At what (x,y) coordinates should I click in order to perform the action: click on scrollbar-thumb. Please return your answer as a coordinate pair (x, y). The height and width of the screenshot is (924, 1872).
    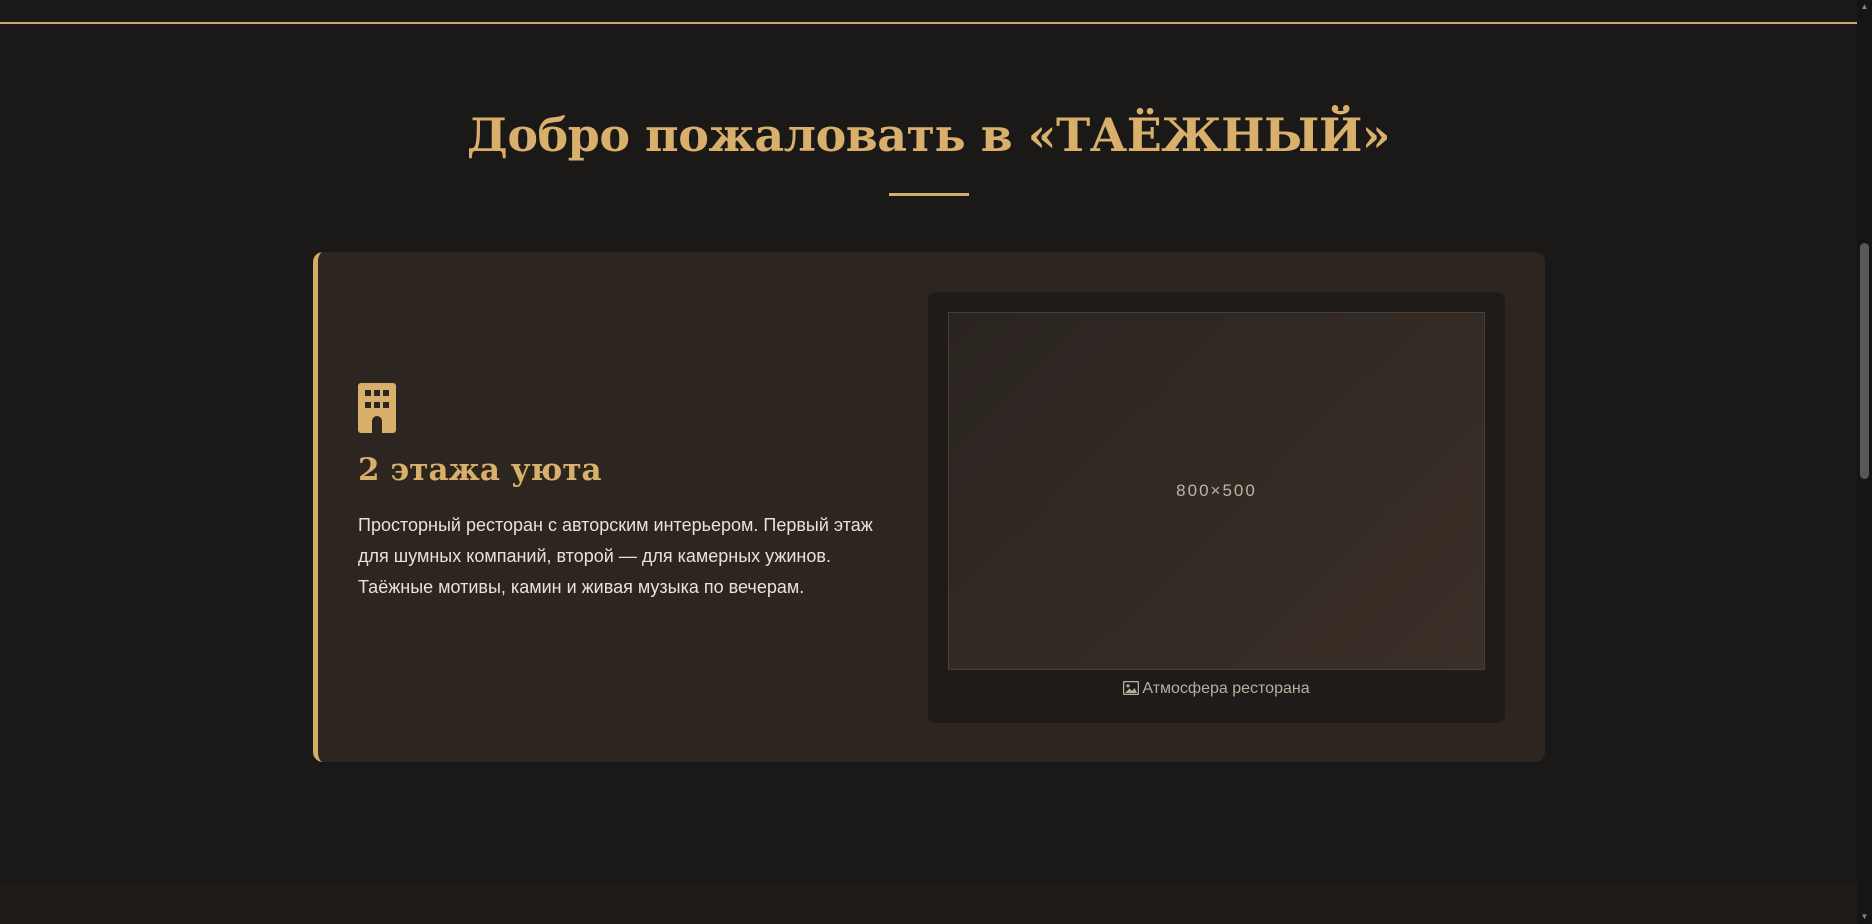
    Looking at the image, I should click on (1864, 361).